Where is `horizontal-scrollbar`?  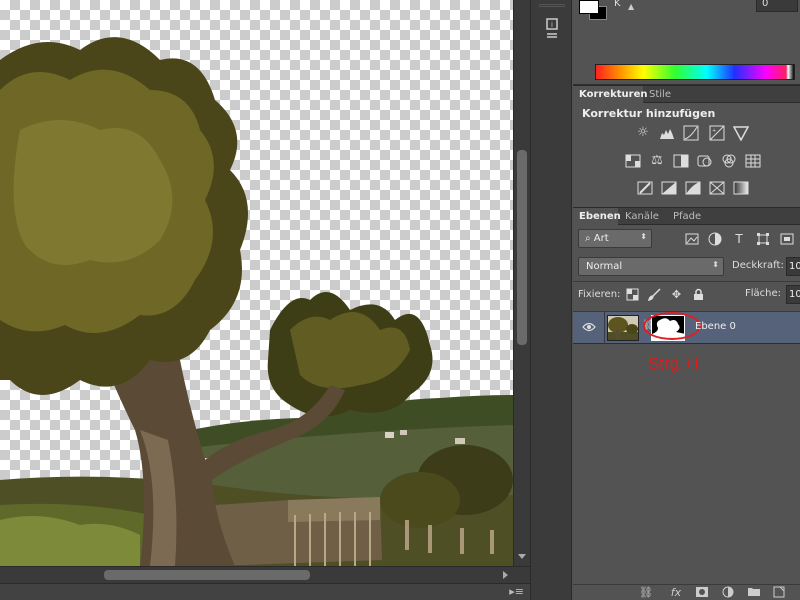 horizontal-scrollbar is located at coordinates (265, 574).